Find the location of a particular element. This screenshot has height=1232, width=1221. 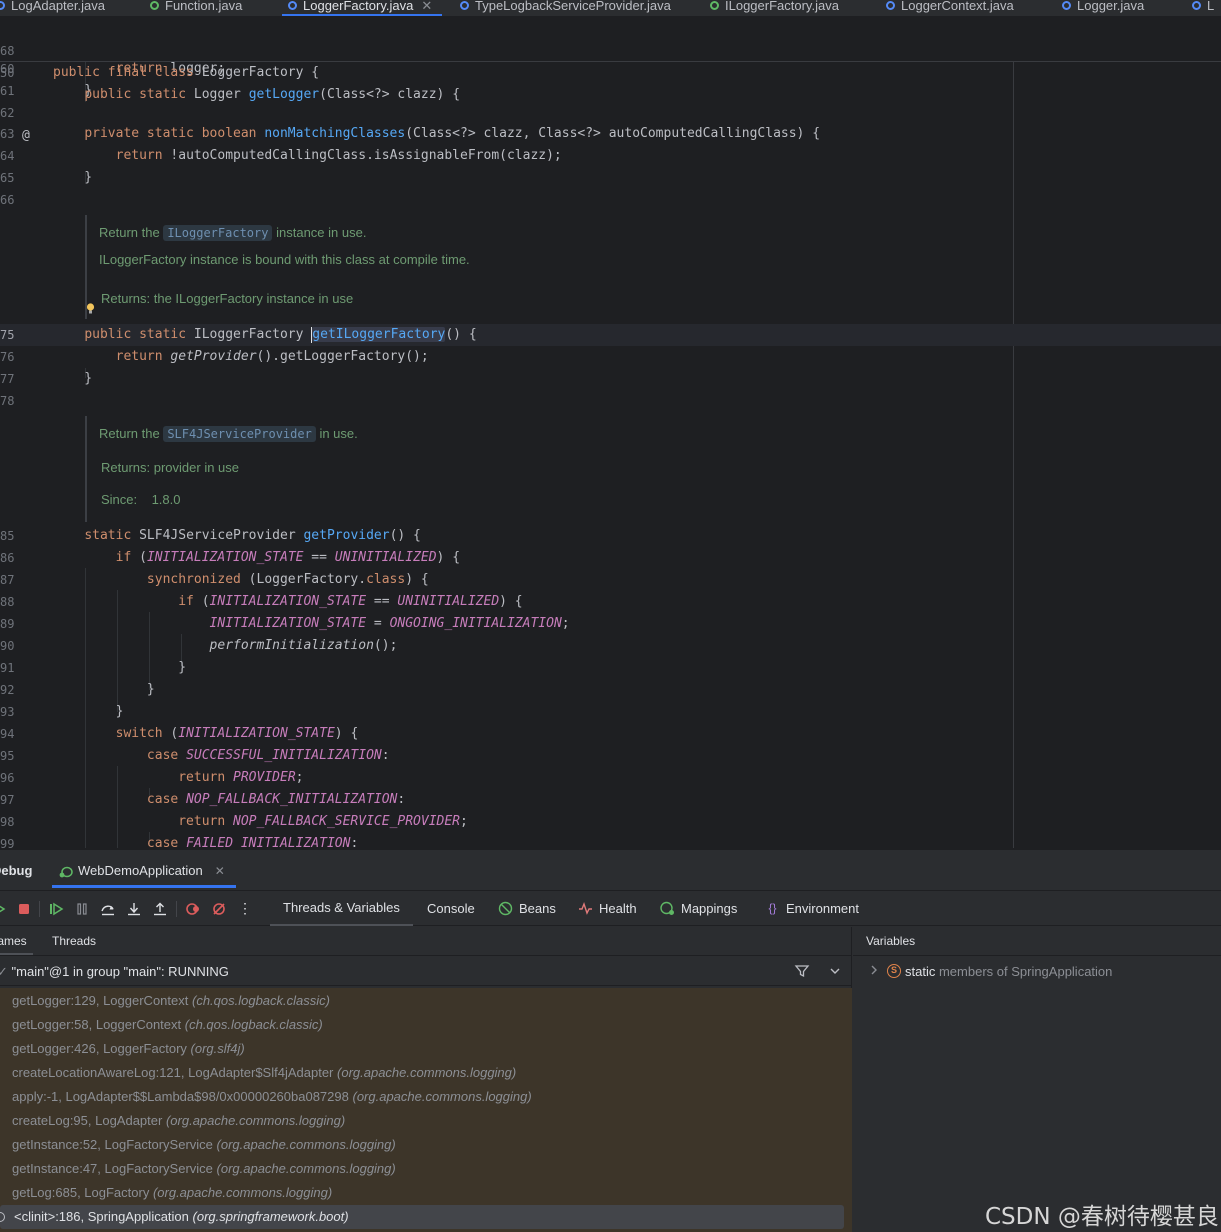

line-number: 95 is located at coordinates (7, 756).